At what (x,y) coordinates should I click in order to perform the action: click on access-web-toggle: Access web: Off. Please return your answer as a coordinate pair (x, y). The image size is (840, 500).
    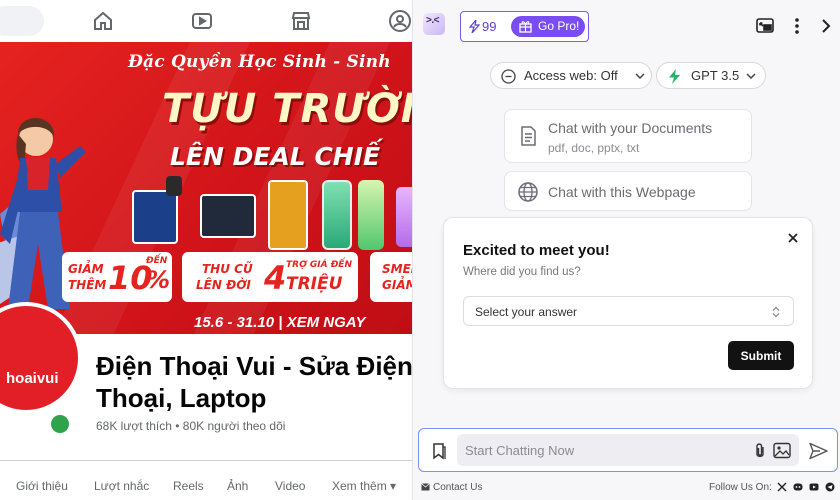
    Looking at the image, I should click on (571, 75).